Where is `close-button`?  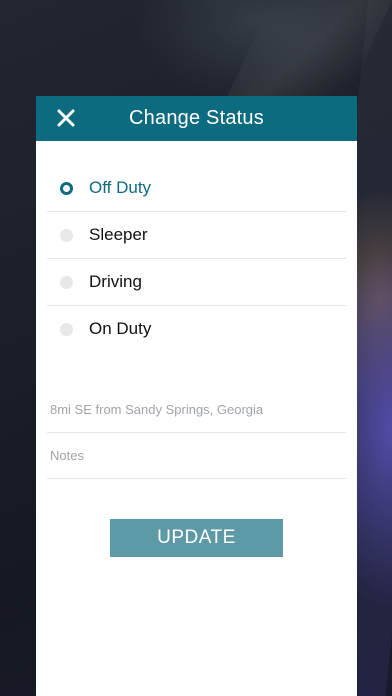
close-button is located at coordinates (66, 118).